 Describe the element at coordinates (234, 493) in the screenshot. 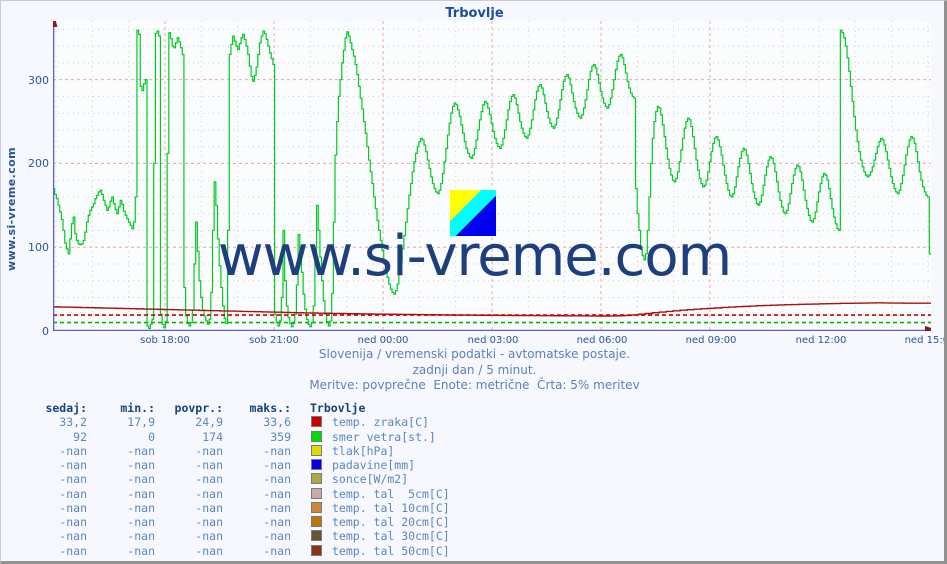

I see `legend-row: -nan -nan -nan -nan temp. tal 5cm[C]` at that location.